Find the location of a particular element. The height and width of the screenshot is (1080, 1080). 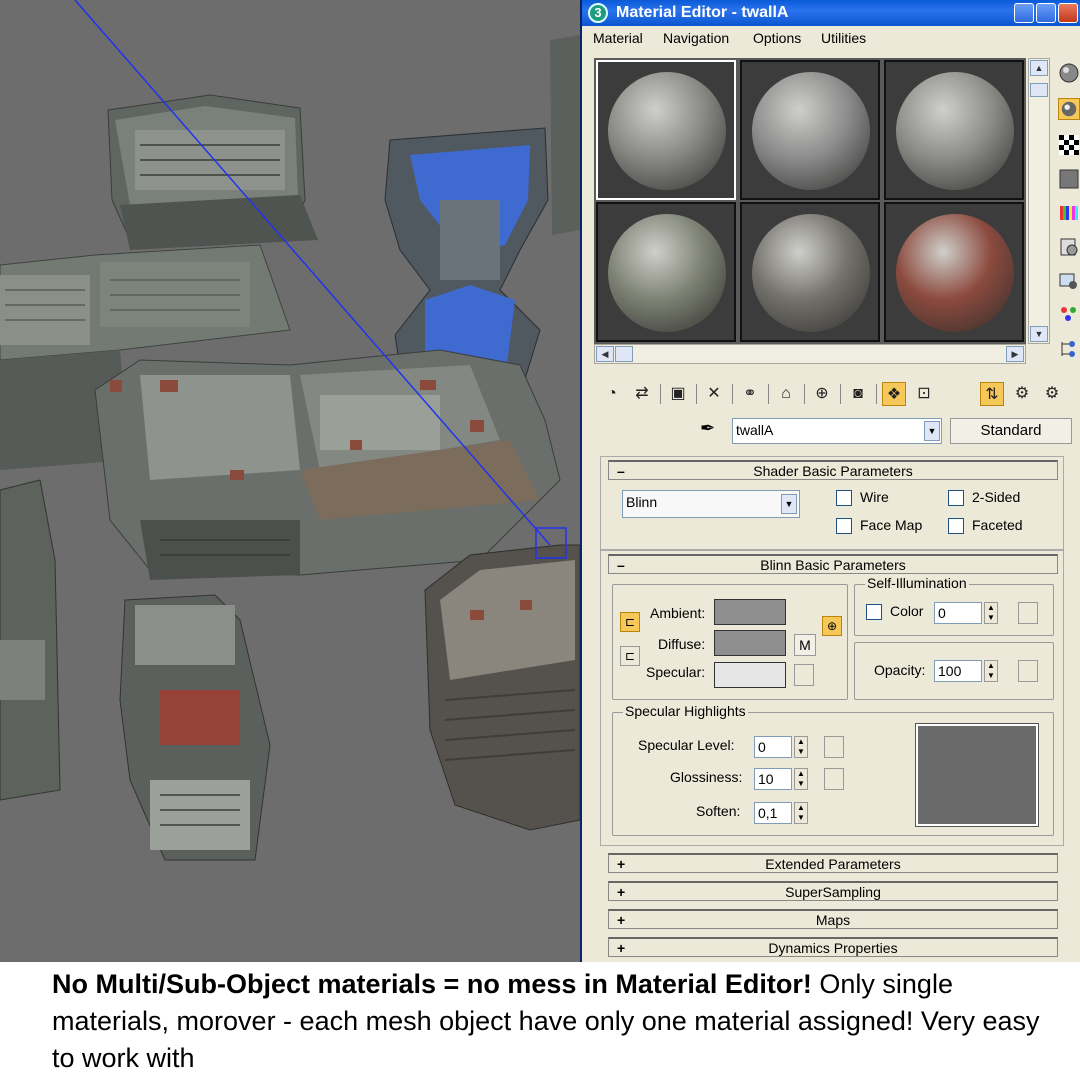

scroll-right-icon: ▶ is located at coordinates (1015, 354).